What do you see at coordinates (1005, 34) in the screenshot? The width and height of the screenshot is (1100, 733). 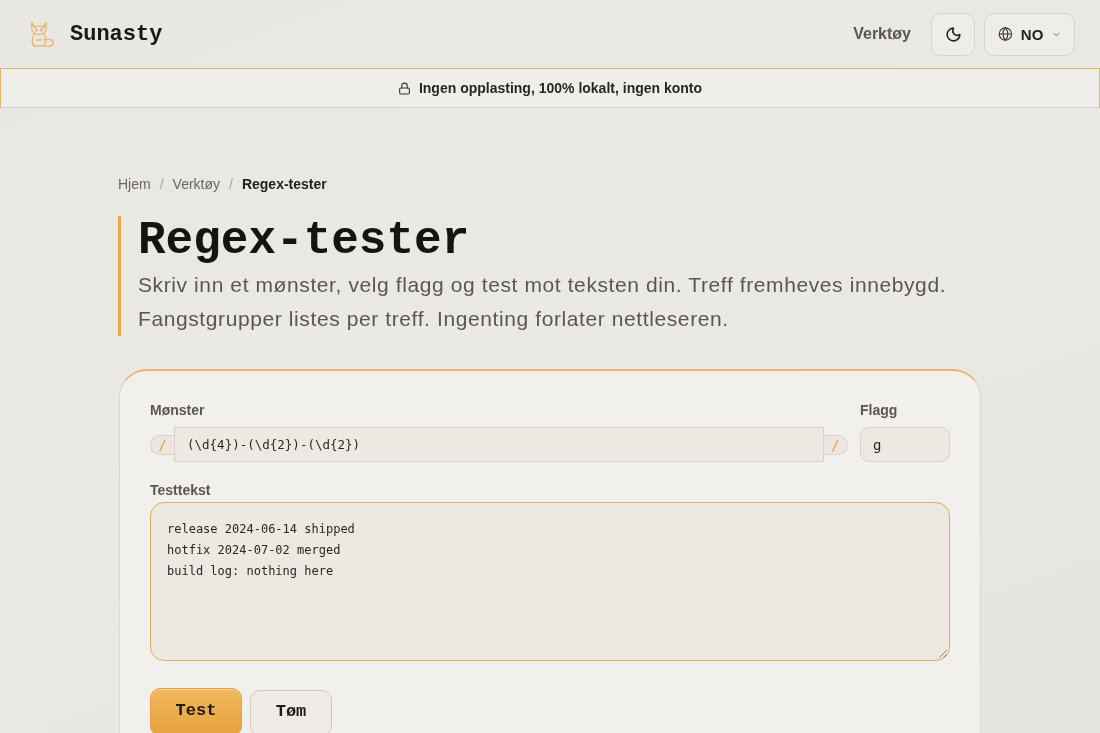 I see `globe-icon` at bounding box center [1005, 34].